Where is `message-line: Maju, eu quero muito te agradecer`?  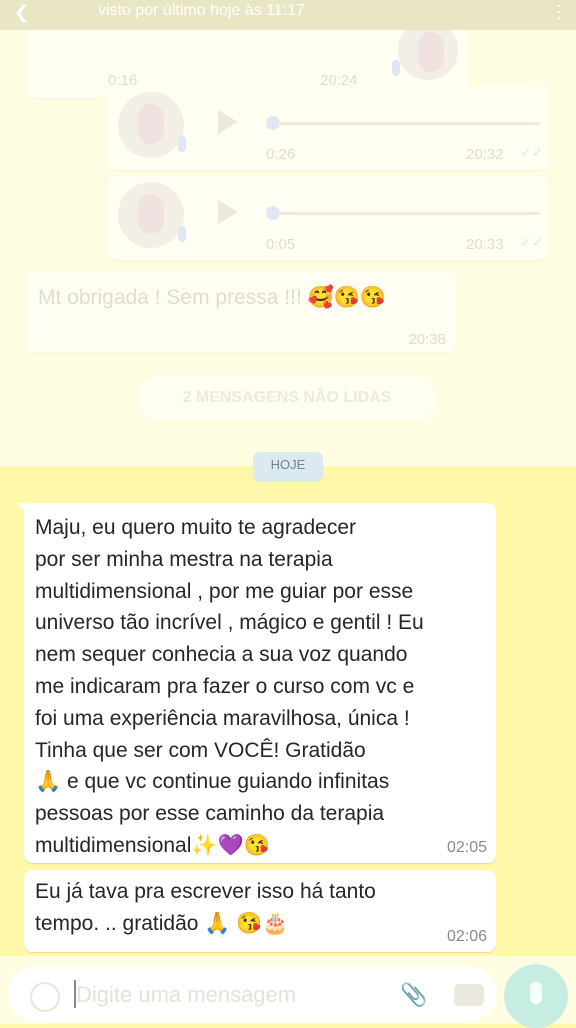 message-line: Maju, eu quero muito te agradecer is located at coordinates (196, 527).